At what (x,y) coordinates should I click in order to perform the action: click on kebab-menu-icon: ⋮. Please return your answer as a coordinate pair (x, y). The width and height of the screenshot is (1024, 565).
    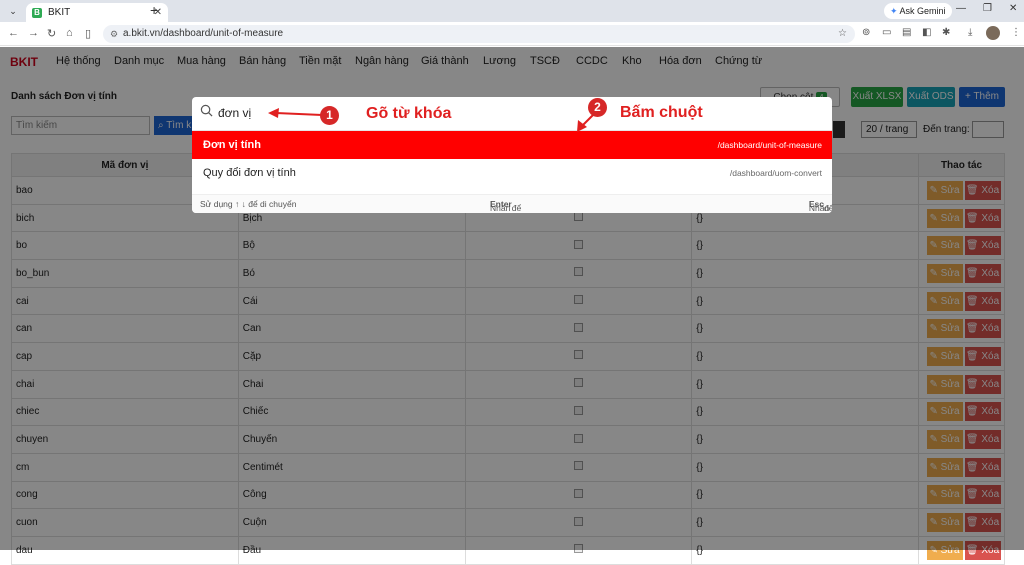
    Looking at the image, I should click on (1016, 32).